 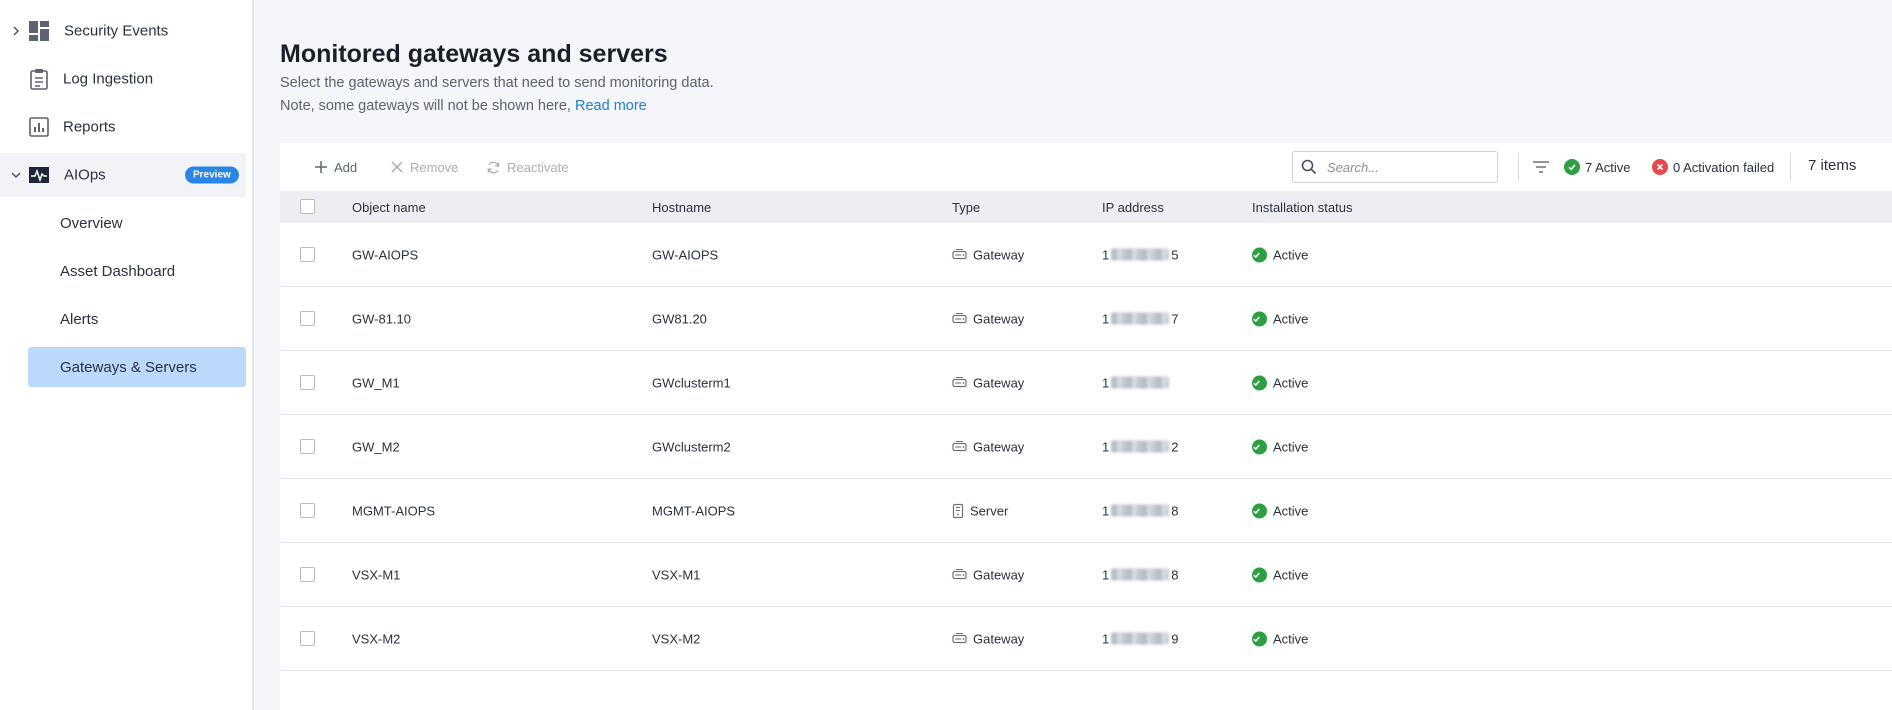 I want to click on object-name-cell: VSX-M2, so click(x=376, y=638).